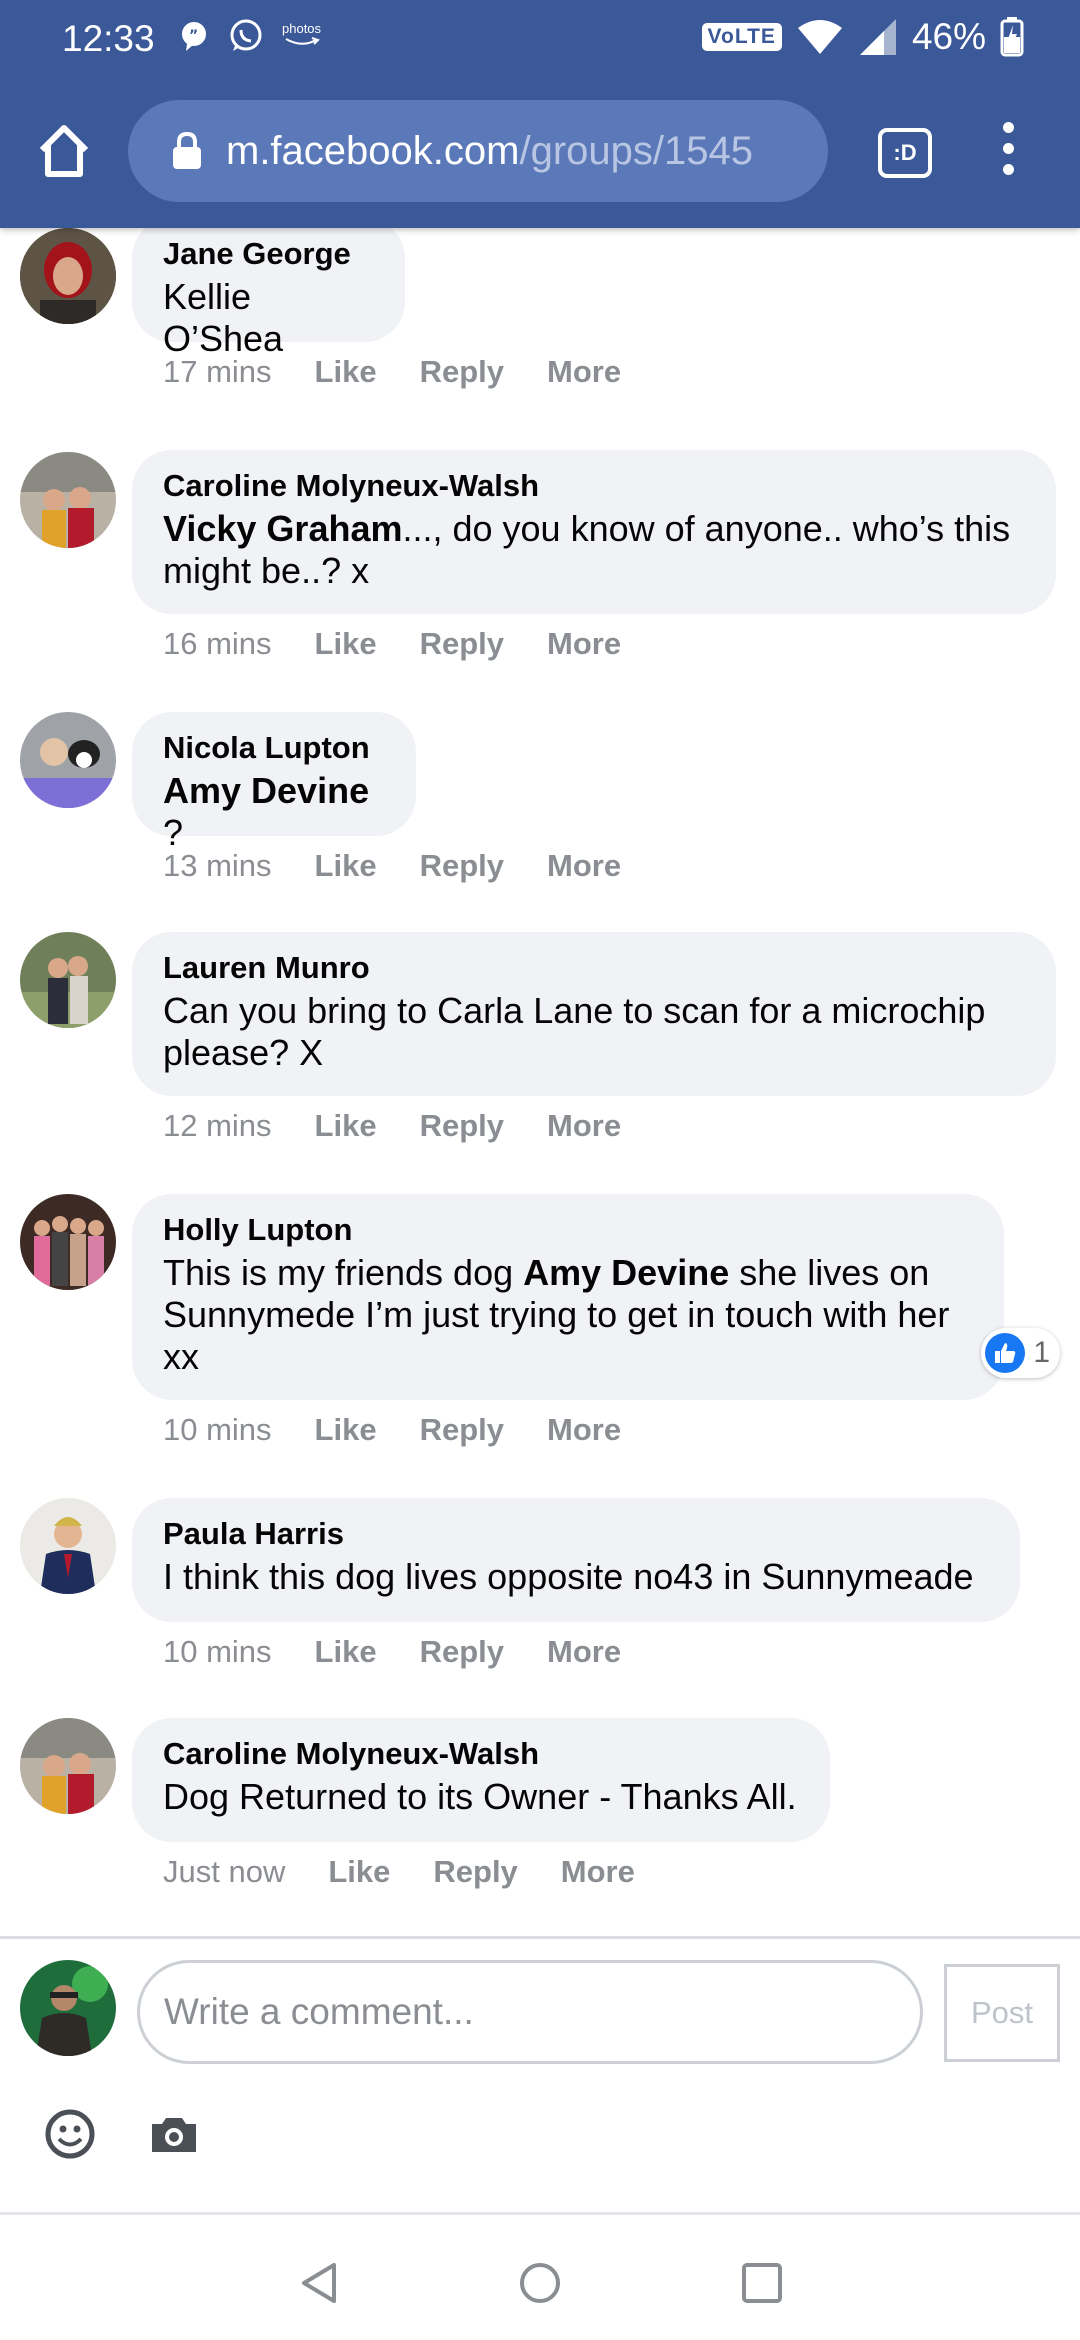 The image size is (1080, 2340). I want to click on emoji-icon, so click(70, 2134).